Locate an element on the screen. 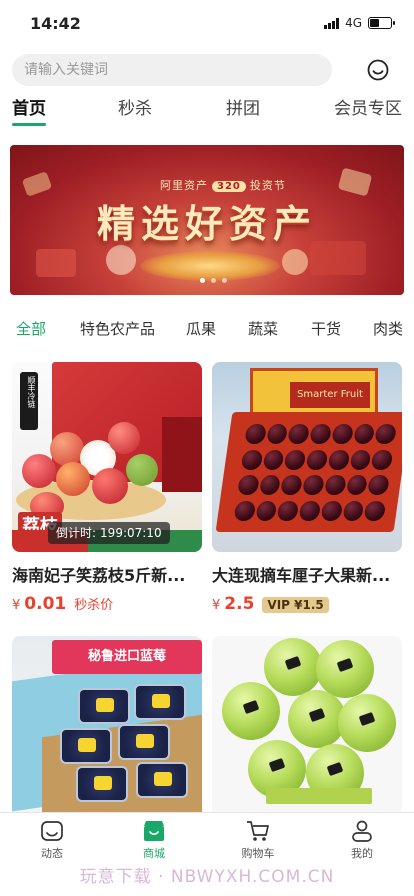 Image resolution: width=414 pixels, height=896 pixels. network-type: 4G is located at coordinates (353, 23).